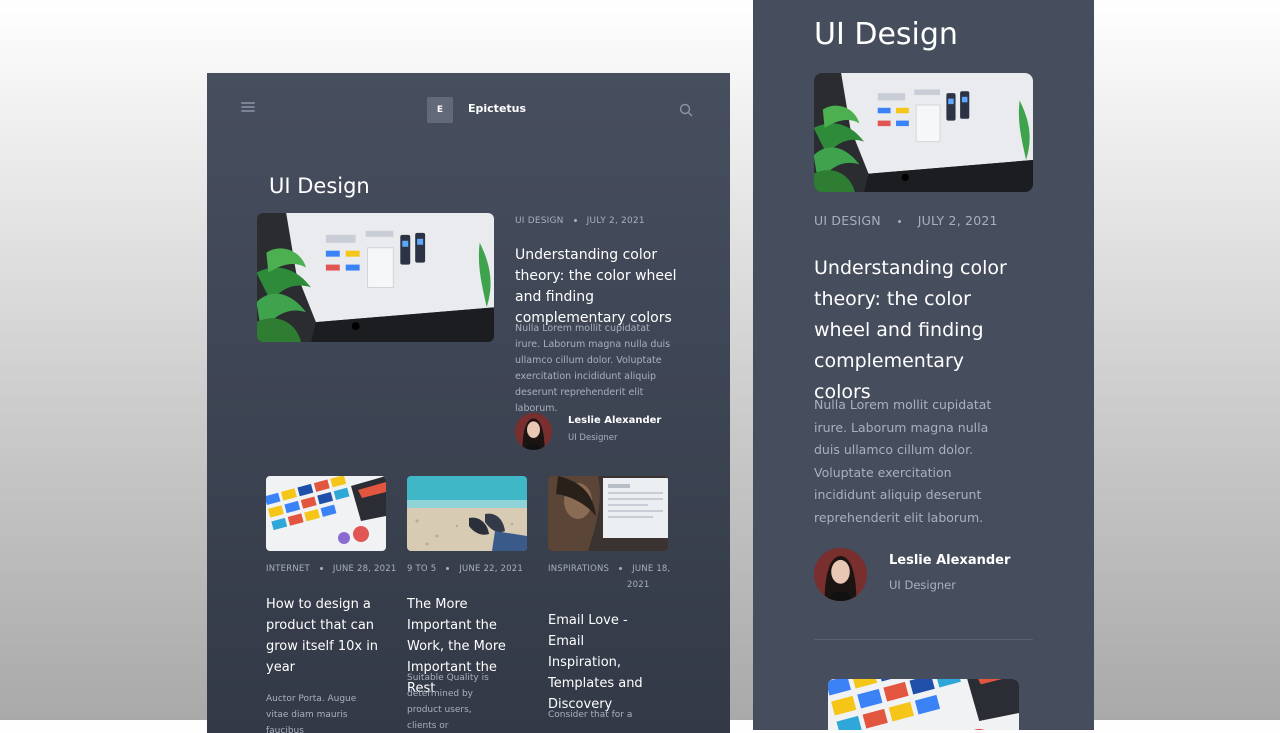 The width and height of the screenshot is (1280, 733). What do you see at coordinates (686, 110) in the screenshot?
I see `search-icon` at bounding box center [686, 110].